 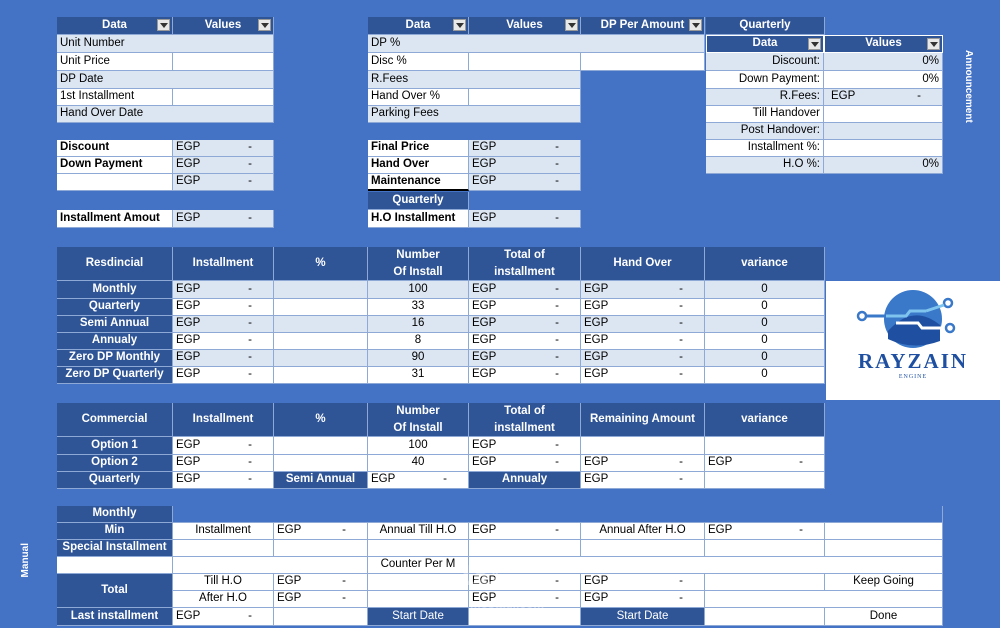 What do you see at coordinates (223, 182) in the screenshot?
I see `extra-value: EGP -` at bounding box center [223, 182].